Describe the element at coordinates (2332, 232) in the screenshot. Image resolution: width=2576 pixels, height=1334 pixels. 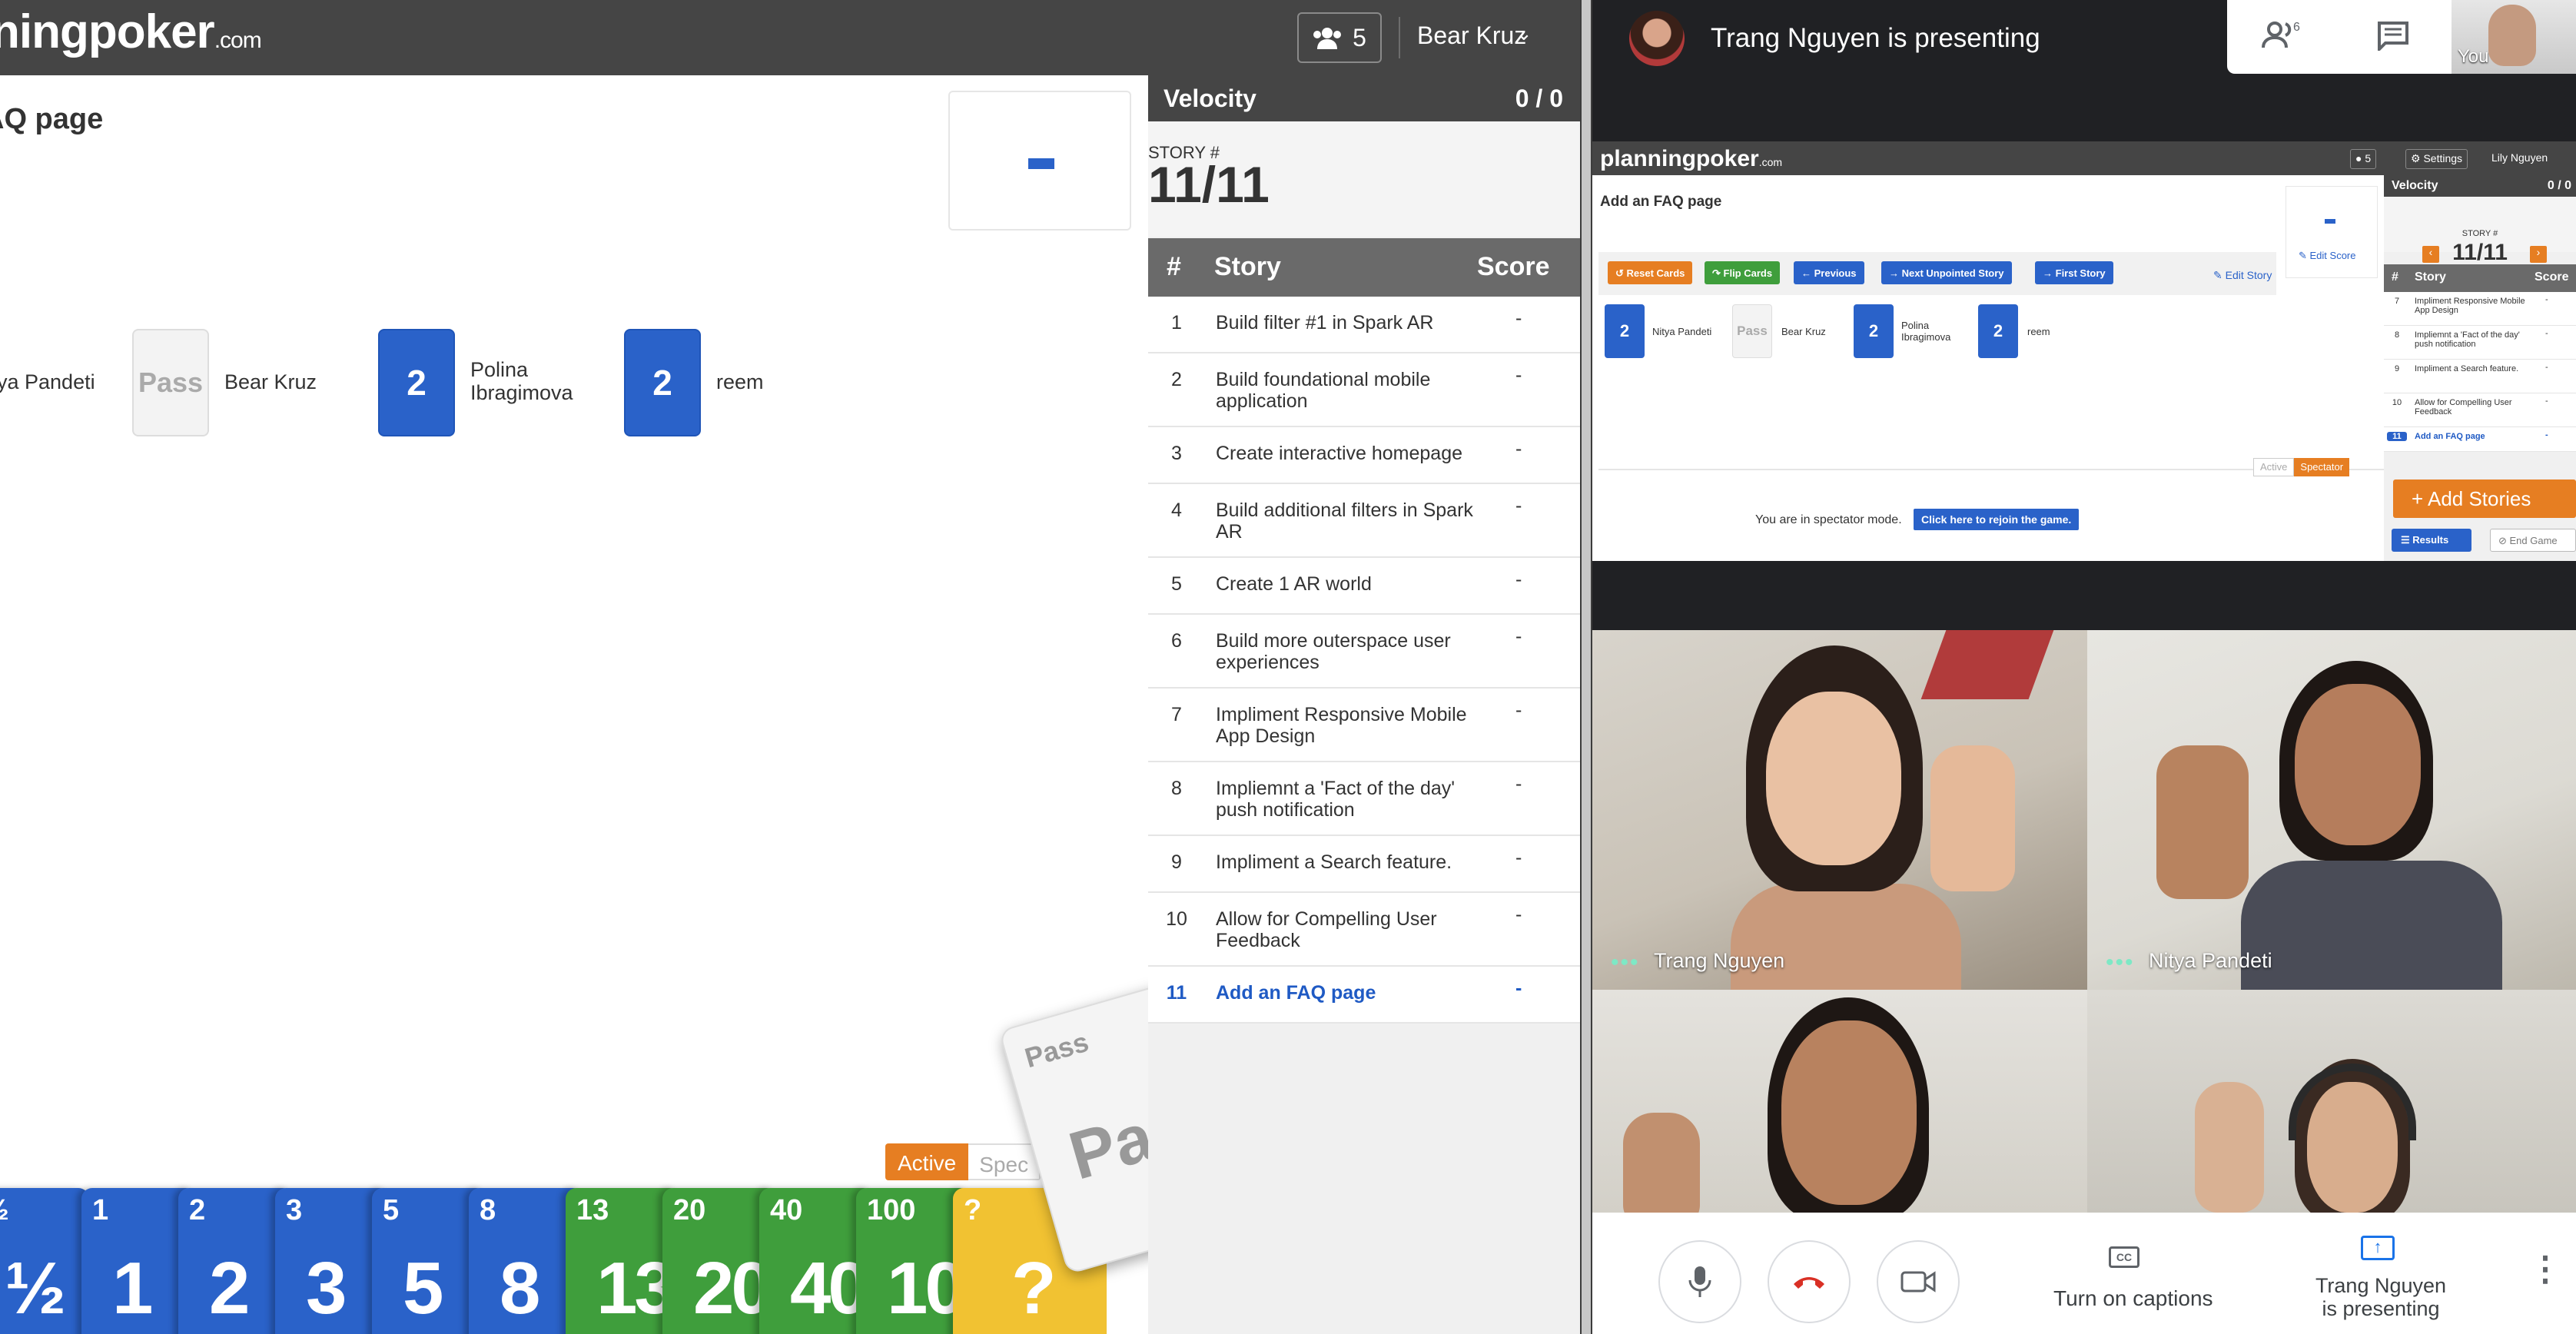
I see `shared-score-box: ✎ Edit Score` at that location.